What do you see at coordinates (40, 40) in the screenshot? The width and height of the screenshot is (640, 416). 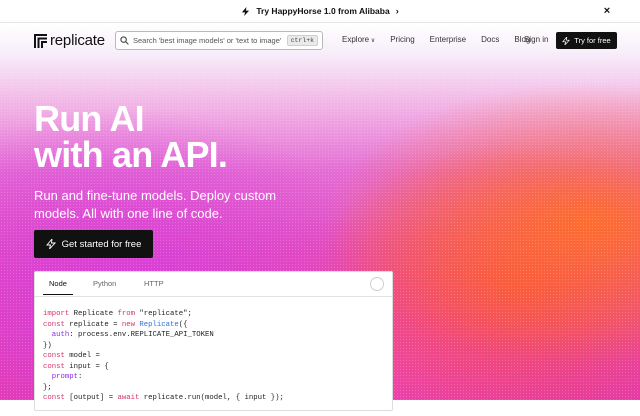 I see `replicate-logo-icon` at bounding box center [40, 40].